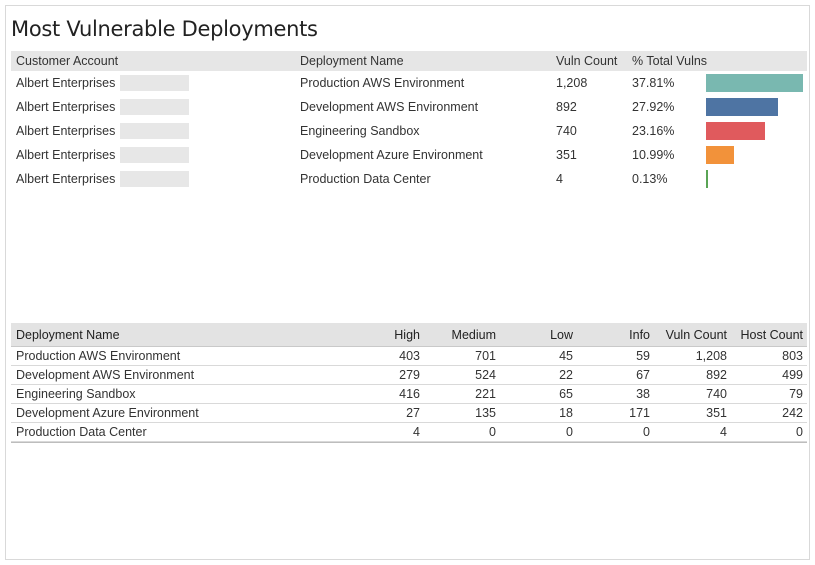 This screenshot has width=815, height=565. I want to click on info-count: 38, so click(643, 394).